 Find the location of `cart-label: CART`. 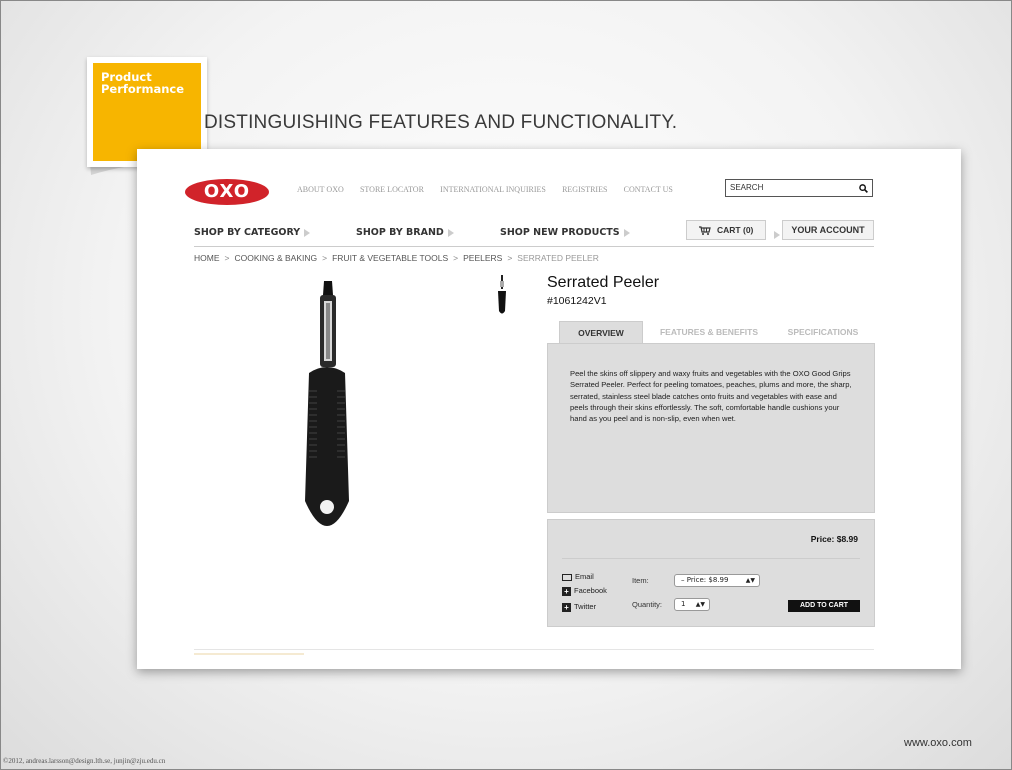

cart-label: CART is located at coordinates (729, 230).